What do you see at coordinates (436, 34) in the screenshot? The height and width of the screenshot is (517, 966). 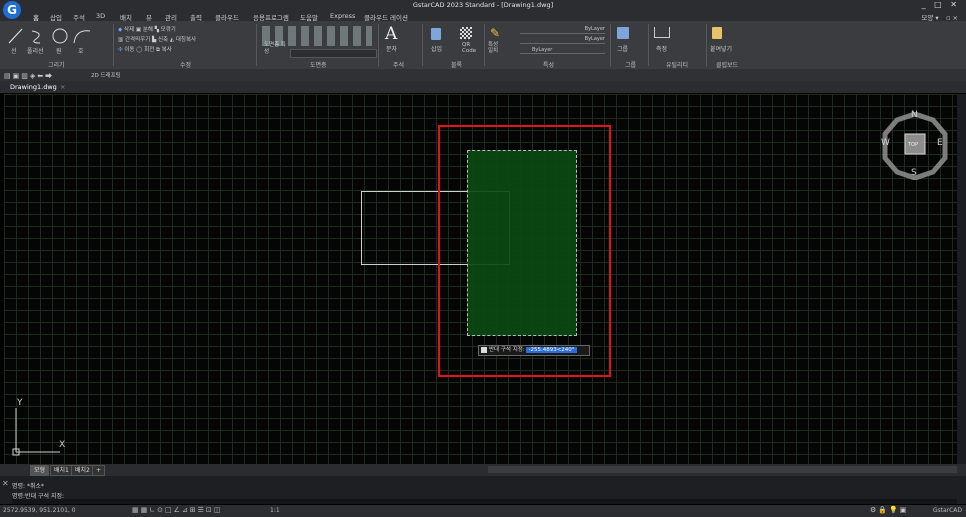 I see `insert-block-icon` at bounding box center [436, 34].